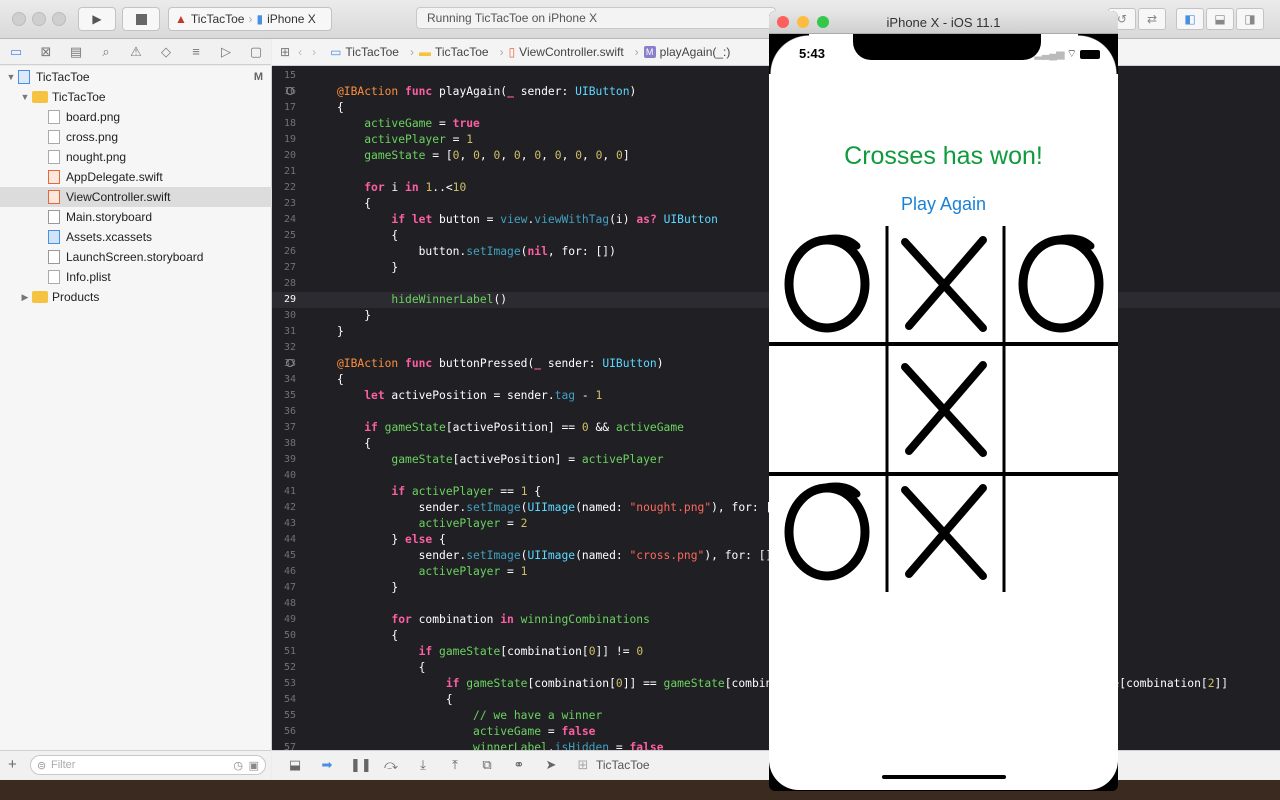 Image resolution: width=1280 pixels, height=800 pixels. Describe the element at coordinates (943, 204) in the screenshot. I see `play-again-button: Play Again` at that location.